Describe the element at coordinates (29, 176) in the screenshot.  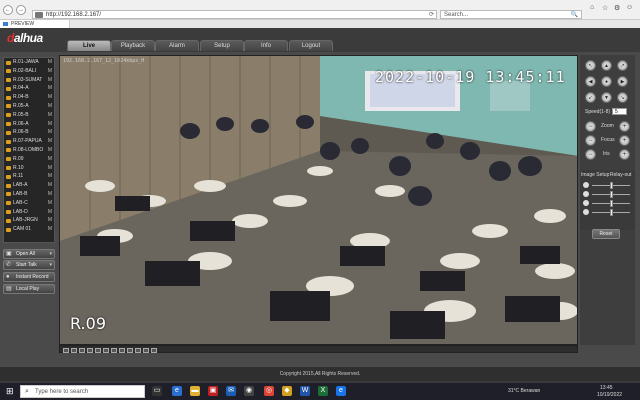
I see `camera-item: R.11 M` at that location.